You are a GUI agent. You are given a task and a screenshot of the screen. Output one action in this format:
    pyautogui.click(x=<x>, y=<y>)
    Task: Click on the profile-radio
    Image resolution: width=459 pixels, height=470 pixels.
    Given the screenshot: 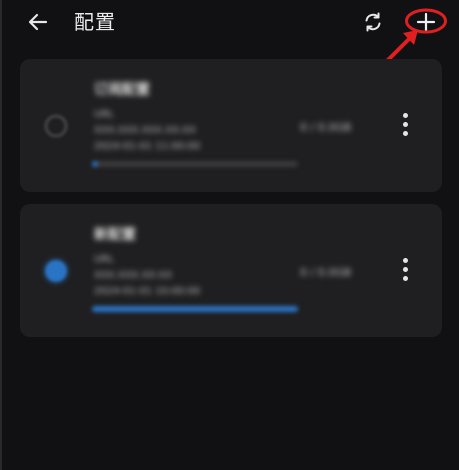 What is the action you would take?
    pyautogui.click(x=56, y=126)
    